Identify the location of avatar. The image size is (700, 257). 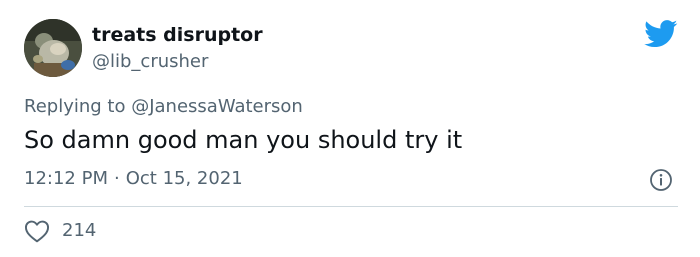
(53, 48).